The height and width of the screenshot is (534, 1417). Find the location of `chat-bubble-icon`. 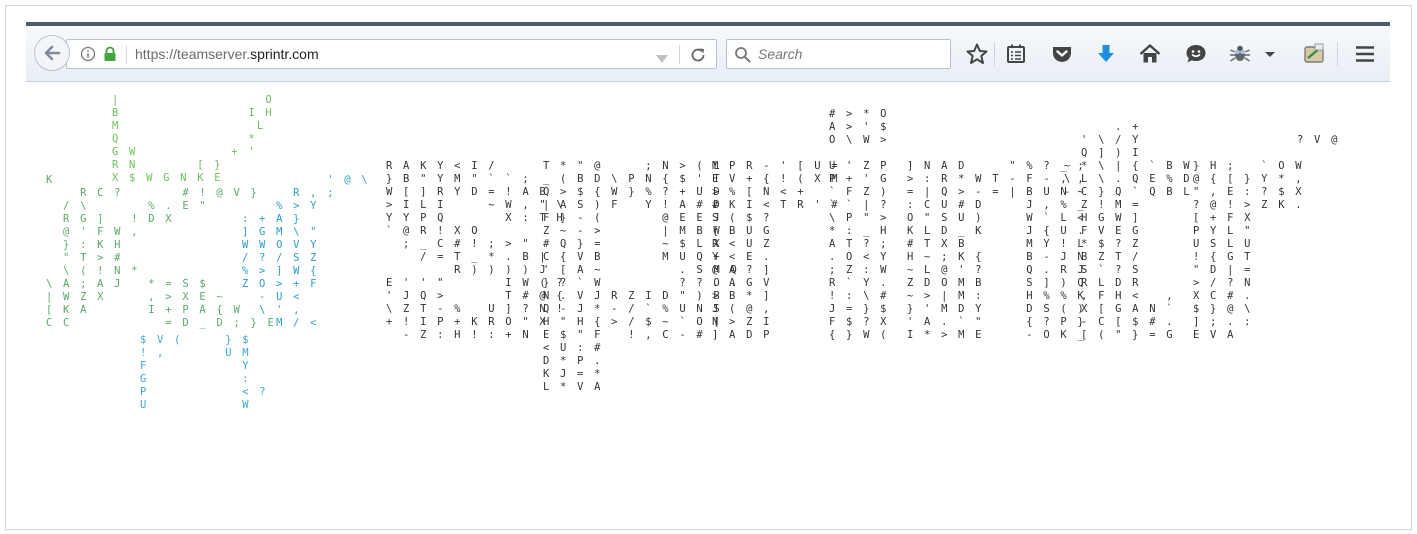

chat-bubble-icon is located at coordinates (1196, 54).